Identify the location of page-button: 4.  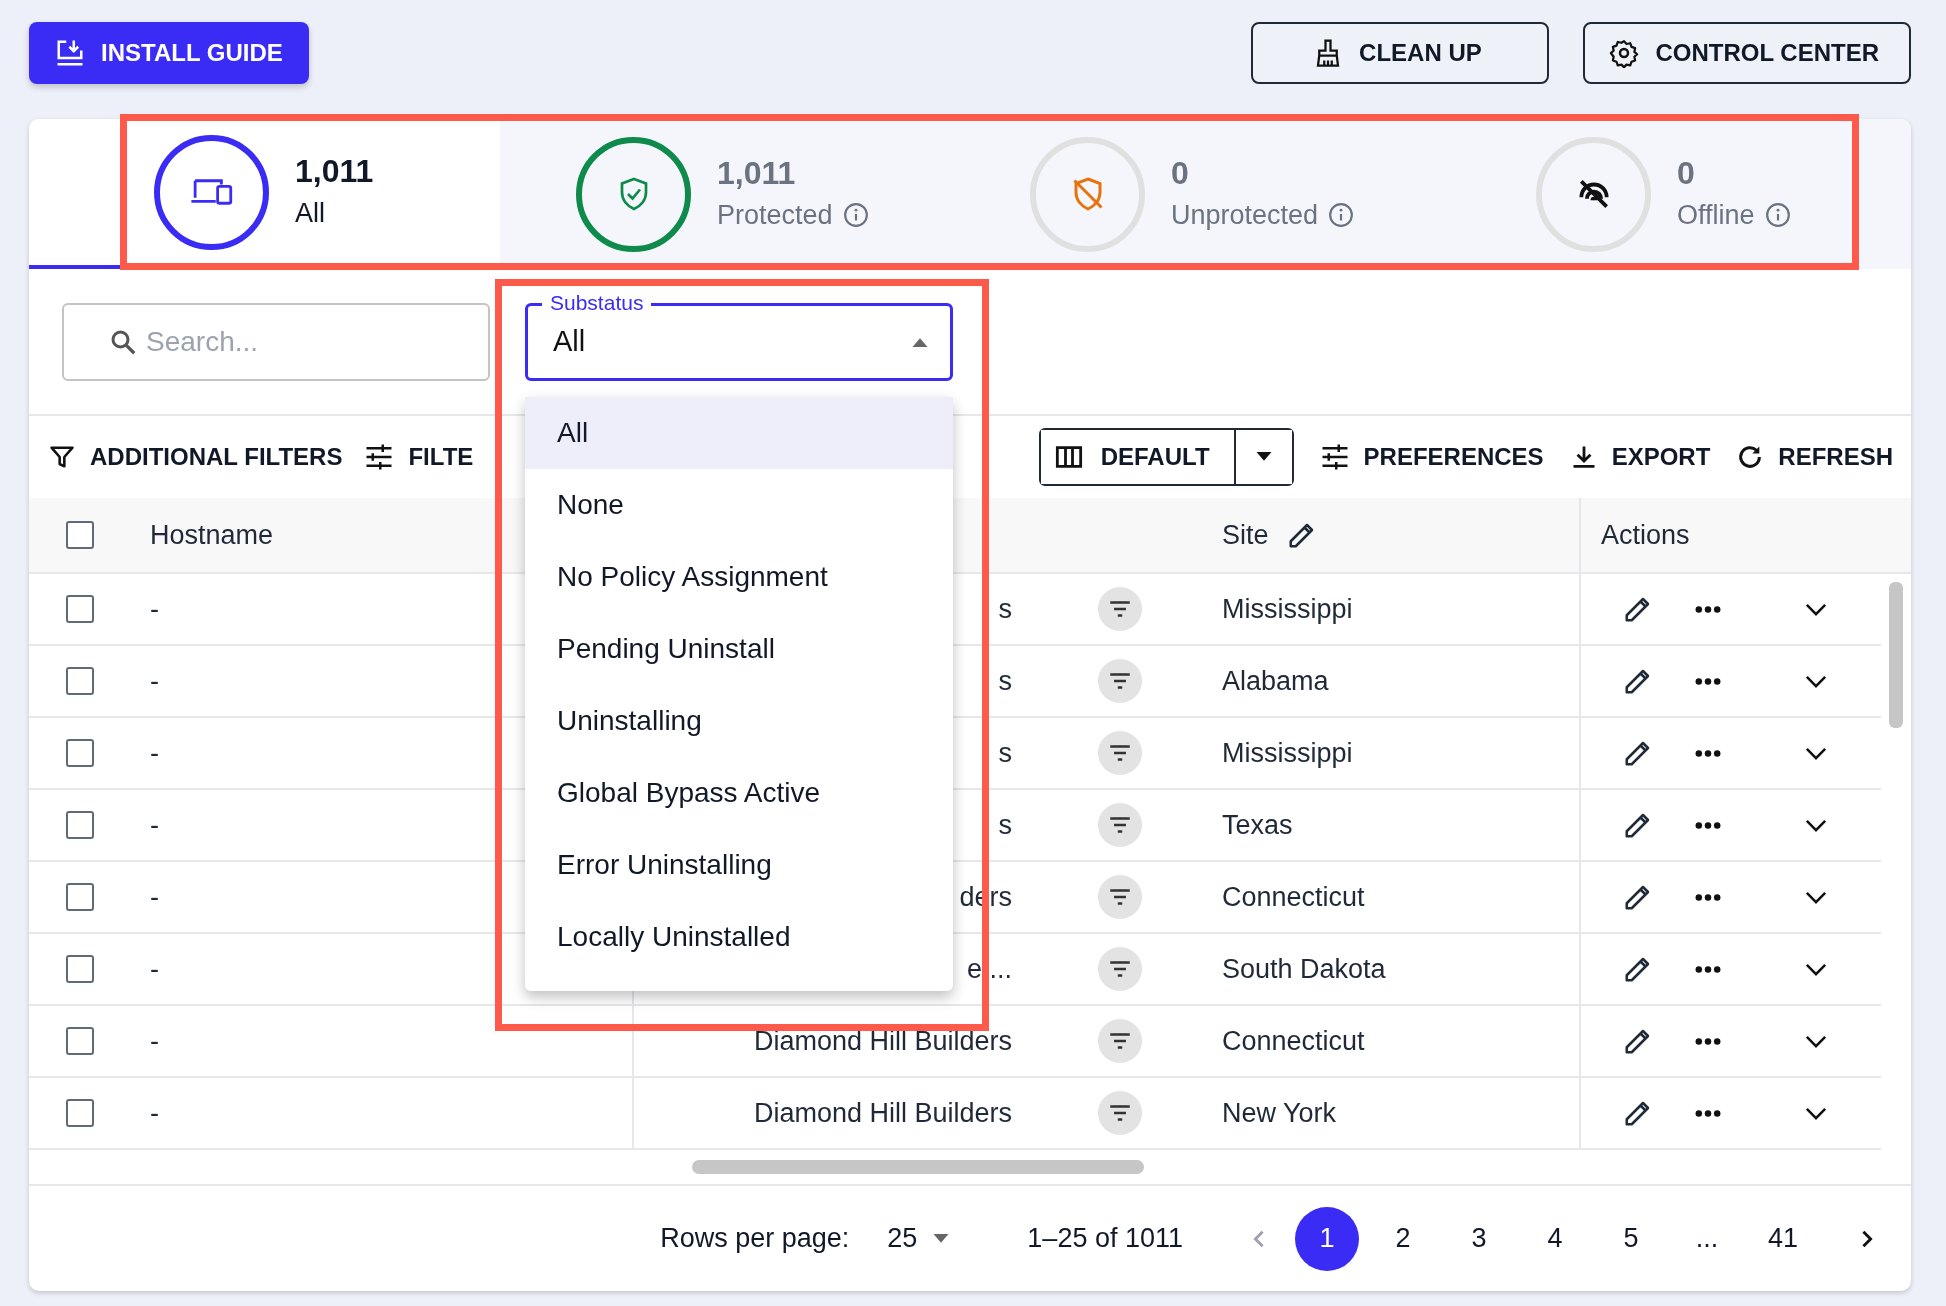
(1555, 1238).